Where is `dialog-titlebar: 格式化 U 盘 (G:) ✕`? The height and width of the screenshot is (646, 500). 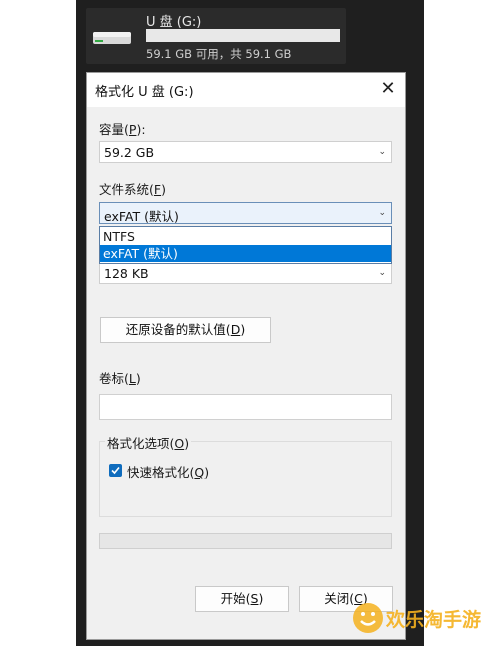 dialog-titlebar: 格式化 U 盘 (G:) ✕ is located at coordinates (246, 90).